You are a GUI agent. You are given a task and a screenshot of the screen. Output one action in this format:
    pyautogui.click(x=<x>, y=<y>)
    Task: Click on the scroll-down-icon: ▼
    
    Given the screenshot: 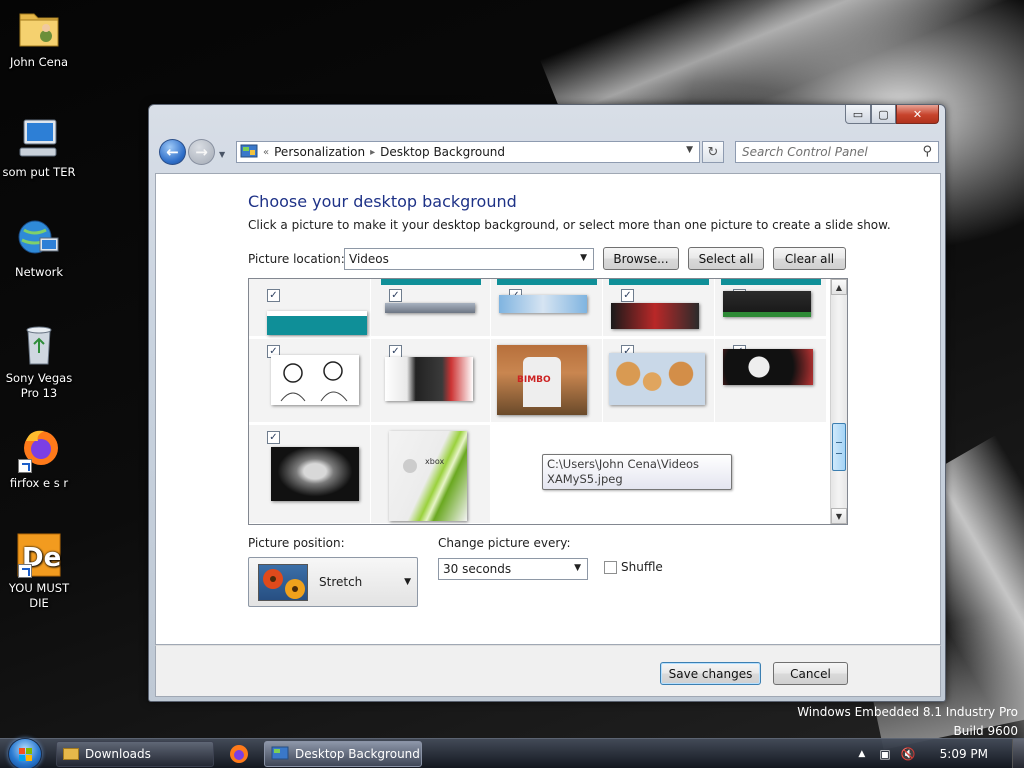 What is the action you would take?
    pyautogui.click(x=839, y=516)
    